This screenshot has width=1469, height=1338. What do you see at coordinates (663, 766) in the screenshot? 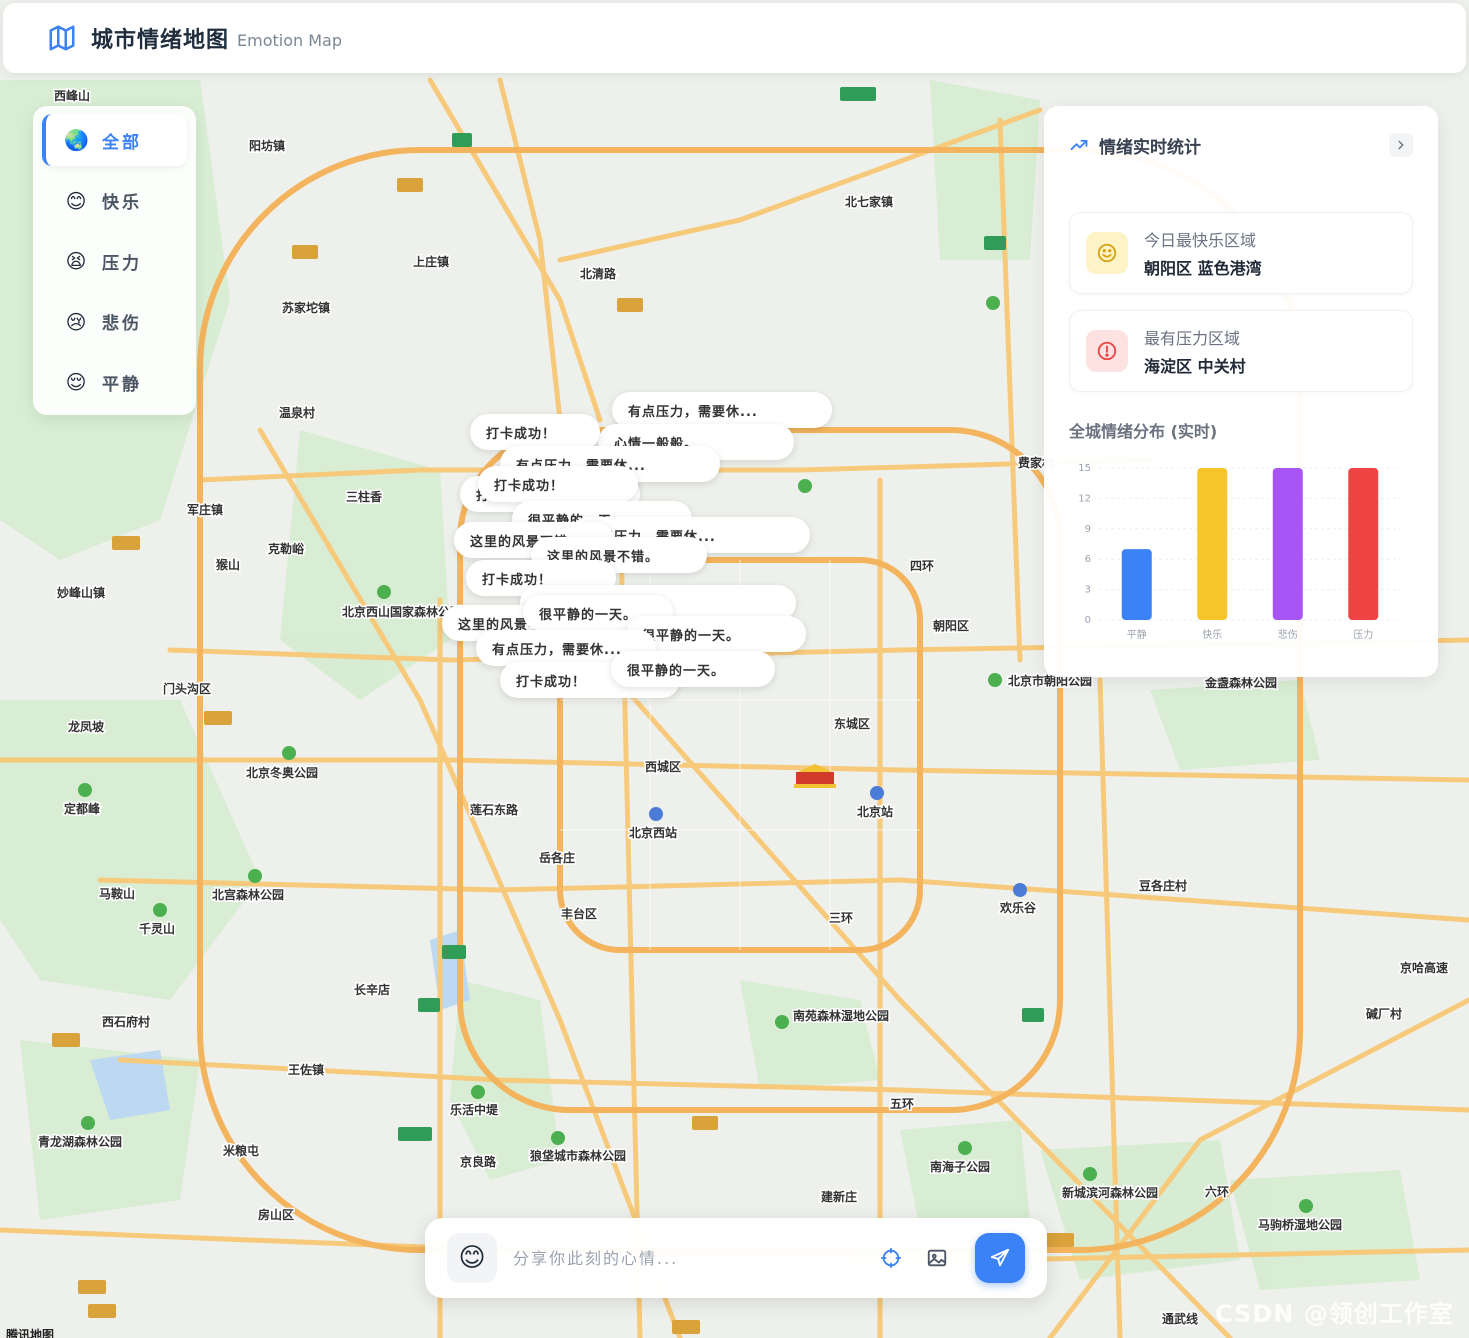
I see `map-place-label: 西城区` at bounding box center [663, 766].